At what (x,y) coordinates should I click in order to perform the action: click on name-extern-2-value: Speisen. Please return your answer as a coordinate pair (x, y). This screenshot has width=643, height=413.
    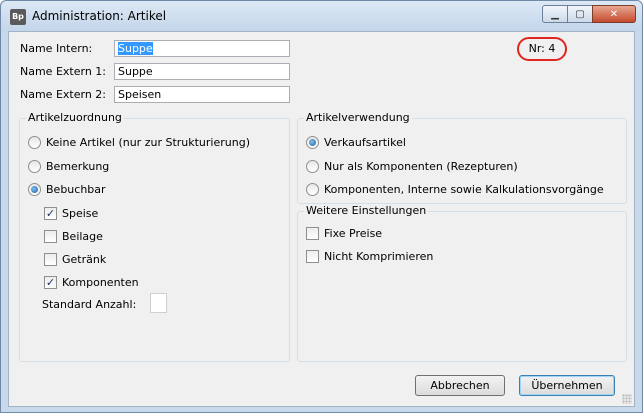
    Looking at the image, I should click on (140, 94).